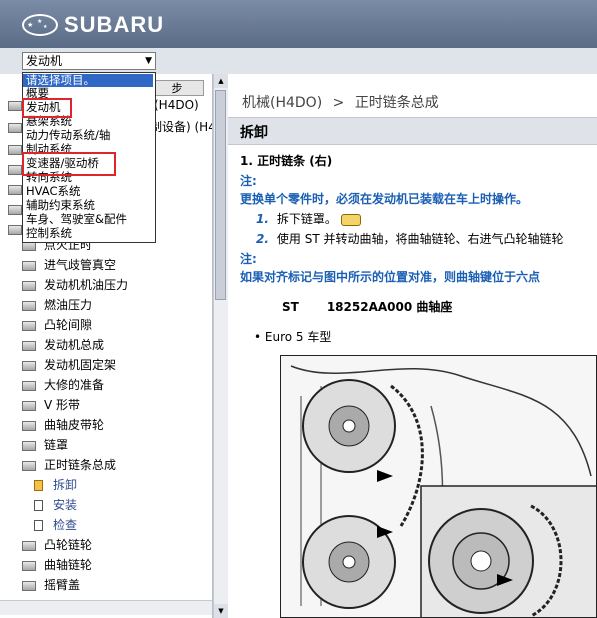 The height and width of the screenshot is (618, 597). What do you see at coordinates (88, 233) in the screenshot?
I see `dropdown-item-control: 控制系统` at bounding box center [88, 233].